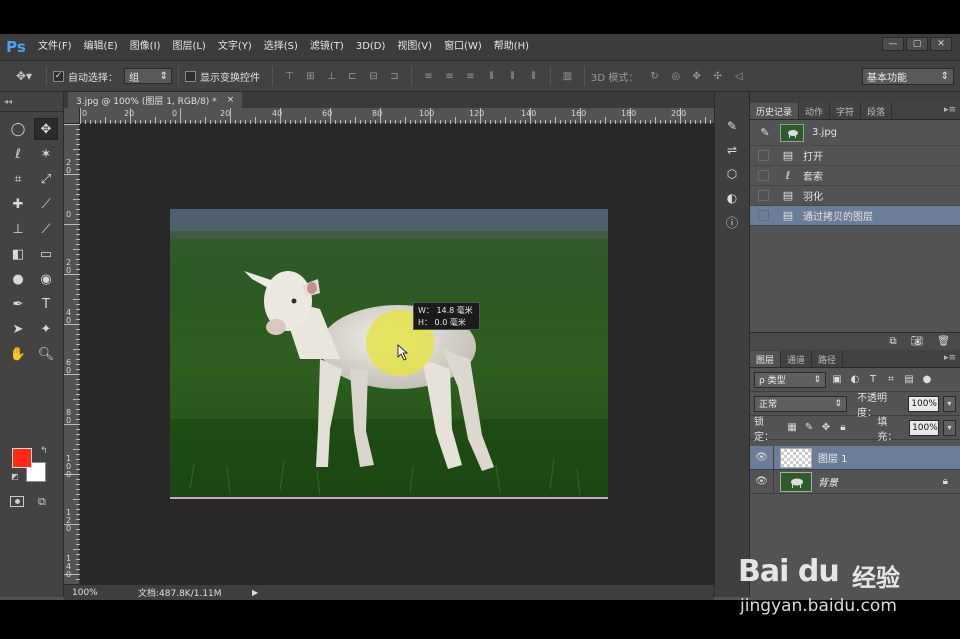 The image size is (960, 639). Describe the element at coordinates (892, 341) in the screenshot. I see `new-document-from-state-icon: ⧉` at that location.